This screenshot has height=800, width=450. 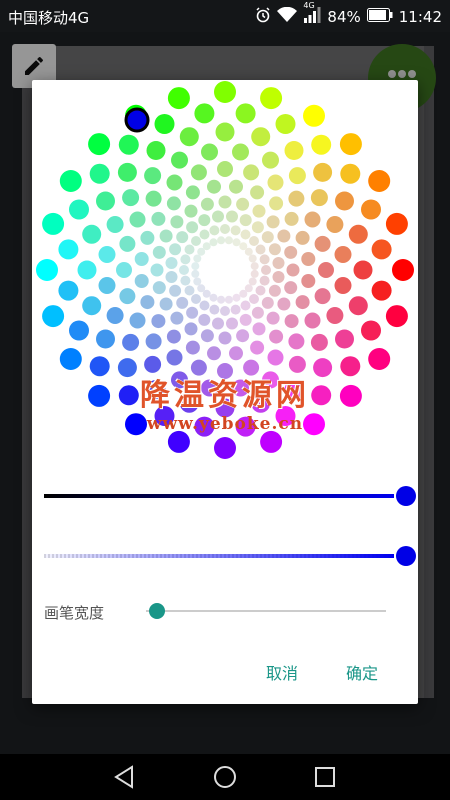 What do you see at coordinates (362, 672) in the screenshot?
I see `confirm-button: 确定` at bounding box center [362, 672].